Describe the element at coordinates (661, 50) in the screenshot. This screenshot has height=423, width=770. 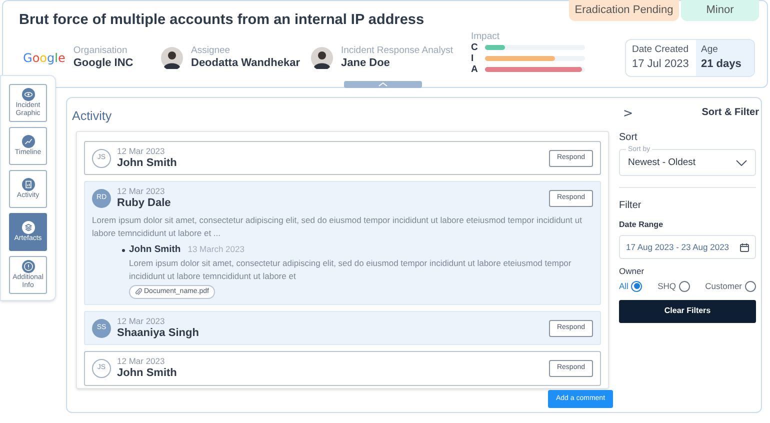
I see `date-created-label: Date Created` at that location.